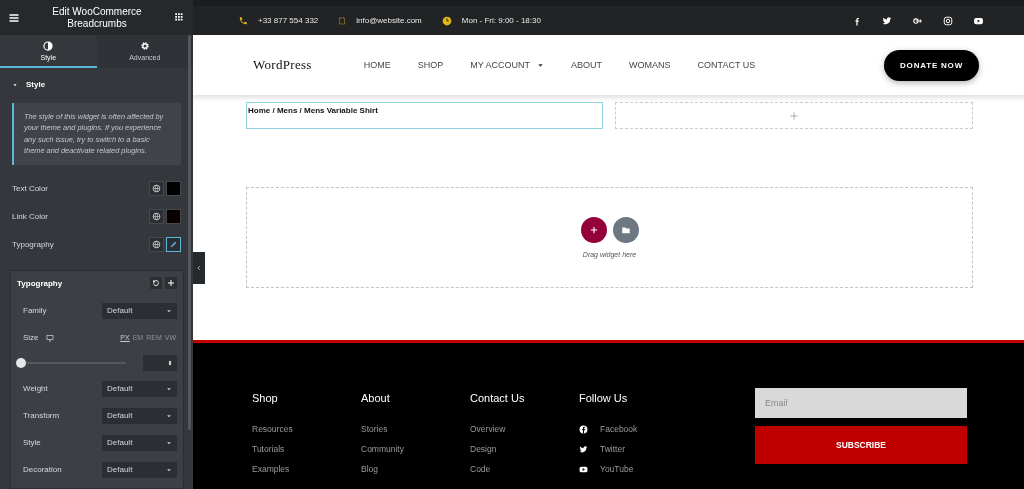  I want to click on stepper-icon, so click(170, 363).